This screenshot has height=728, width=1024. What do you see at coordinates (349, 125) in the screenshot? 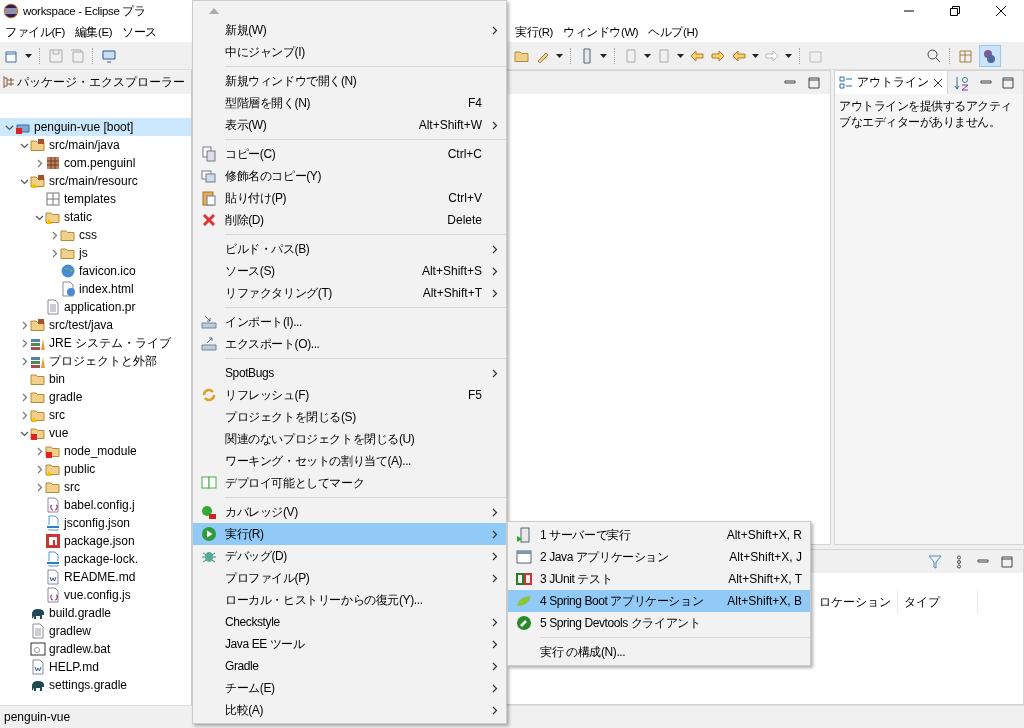
I see `menu-item: 表示(W) Alt+Shift+W` at bounding box center [349, 125].